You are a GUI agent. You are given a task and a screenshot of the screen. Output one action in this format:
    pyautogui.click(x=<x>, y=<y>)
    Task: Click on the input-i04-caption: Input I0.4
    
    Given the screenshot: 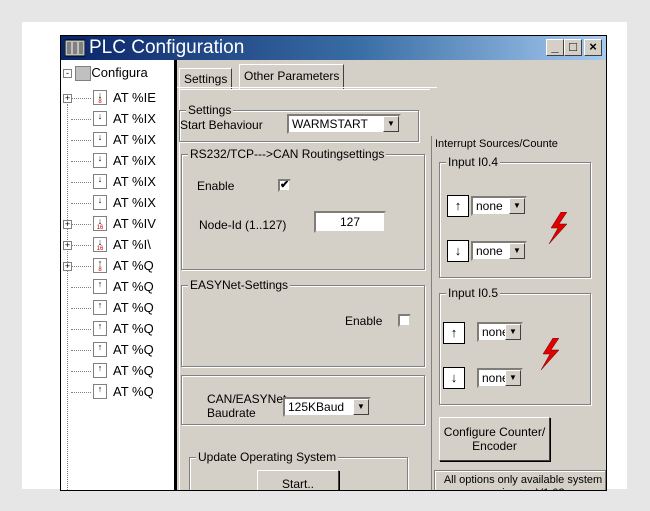 What is the action you would take?
    pyautogui.click(x=473, y=162)
    